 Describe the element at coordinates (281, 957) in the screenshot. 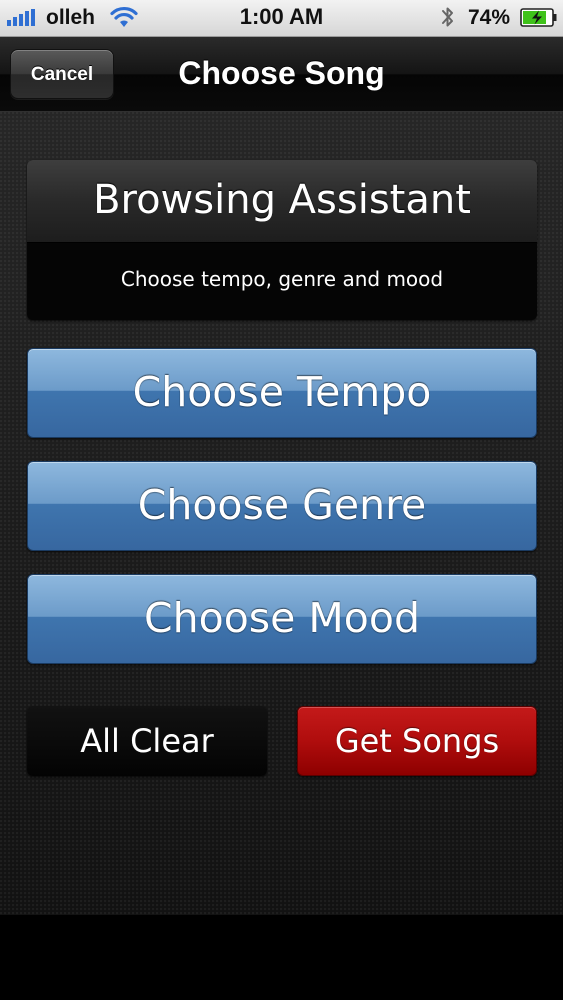

I see `bottom-area` at that location.